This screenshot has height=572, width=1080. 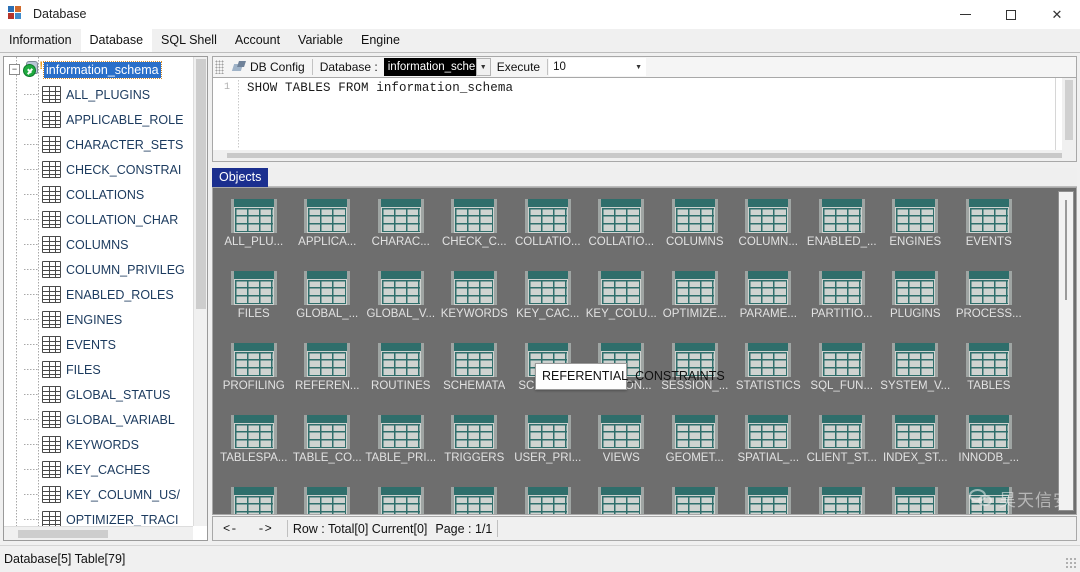 What do you see at coordinates (1066, 351) in the screenshot?
I see `objects-vertical-scrollbar` at bounding box center [1066, 351].